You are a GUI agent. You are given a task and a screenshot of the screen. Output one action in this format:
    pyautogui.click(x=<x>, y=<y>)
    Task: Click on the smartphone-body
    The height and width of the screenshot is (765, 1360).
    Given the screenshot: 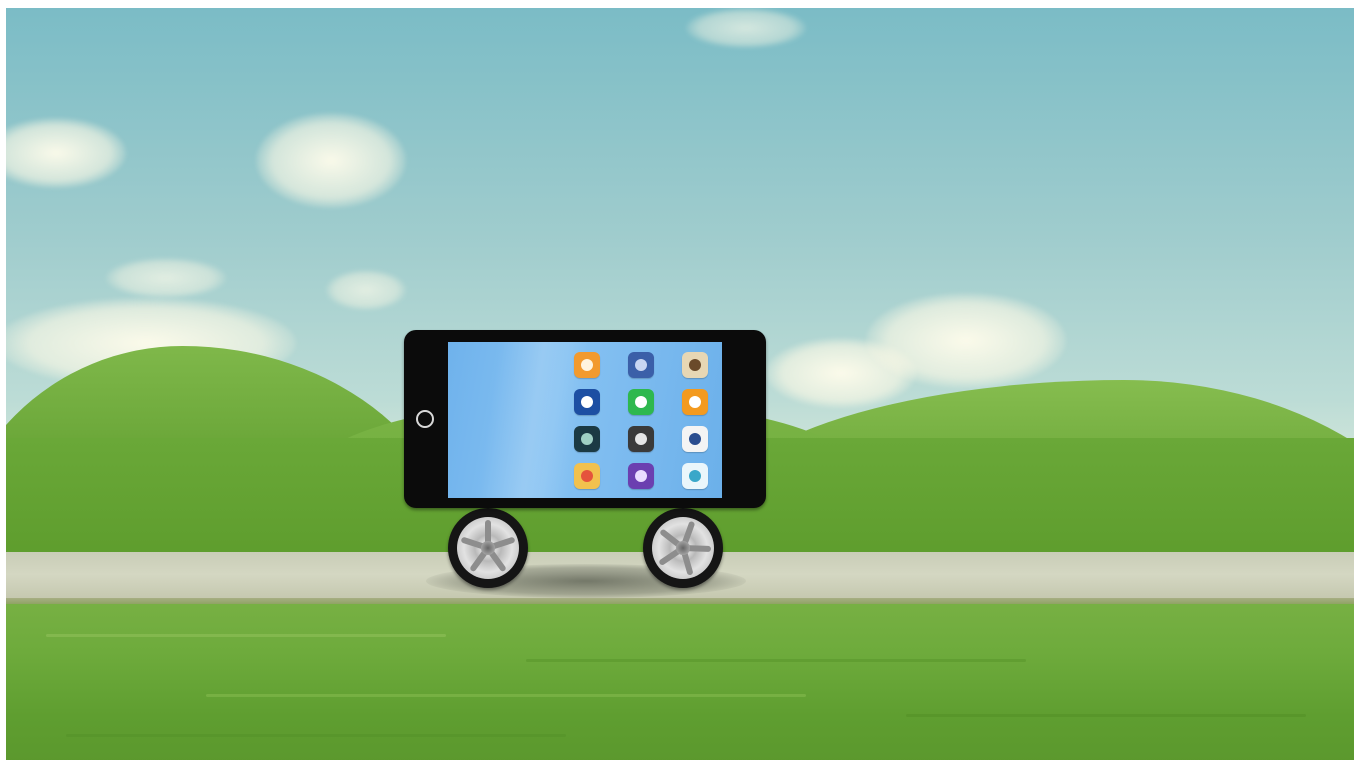 What is the action you would take?
    pyautogui.click(x=585, y=419)
    